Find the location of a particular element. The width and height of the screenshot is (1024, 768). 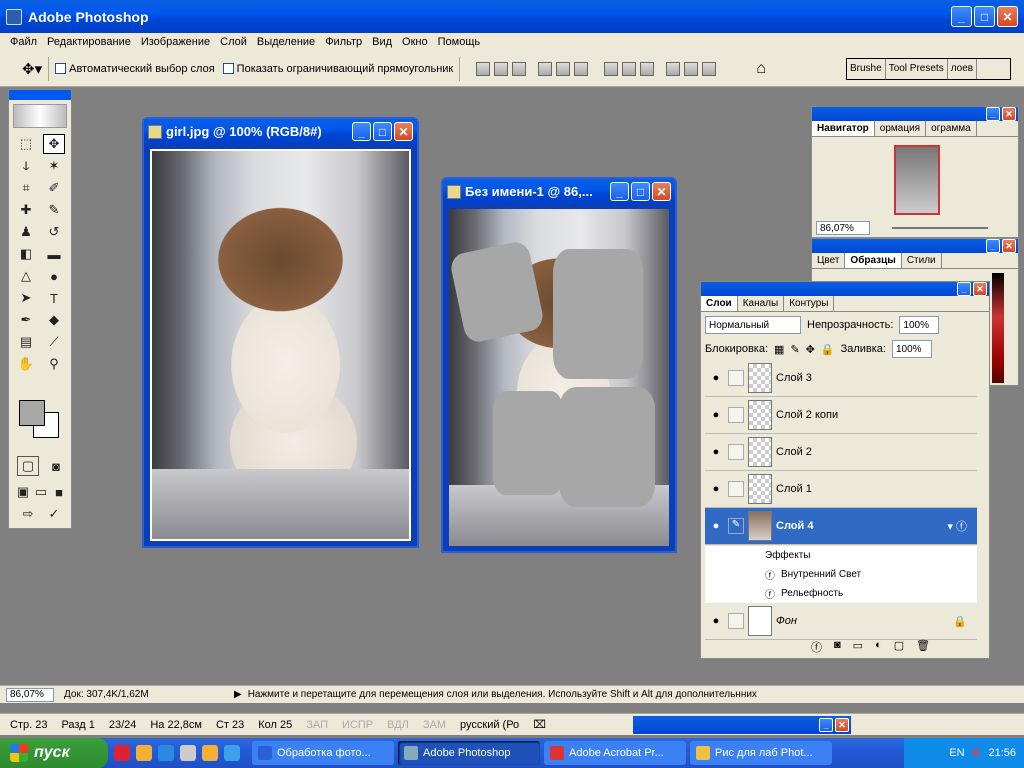

notes-tool-icon: ▤ is located at coordinates (26, 342).